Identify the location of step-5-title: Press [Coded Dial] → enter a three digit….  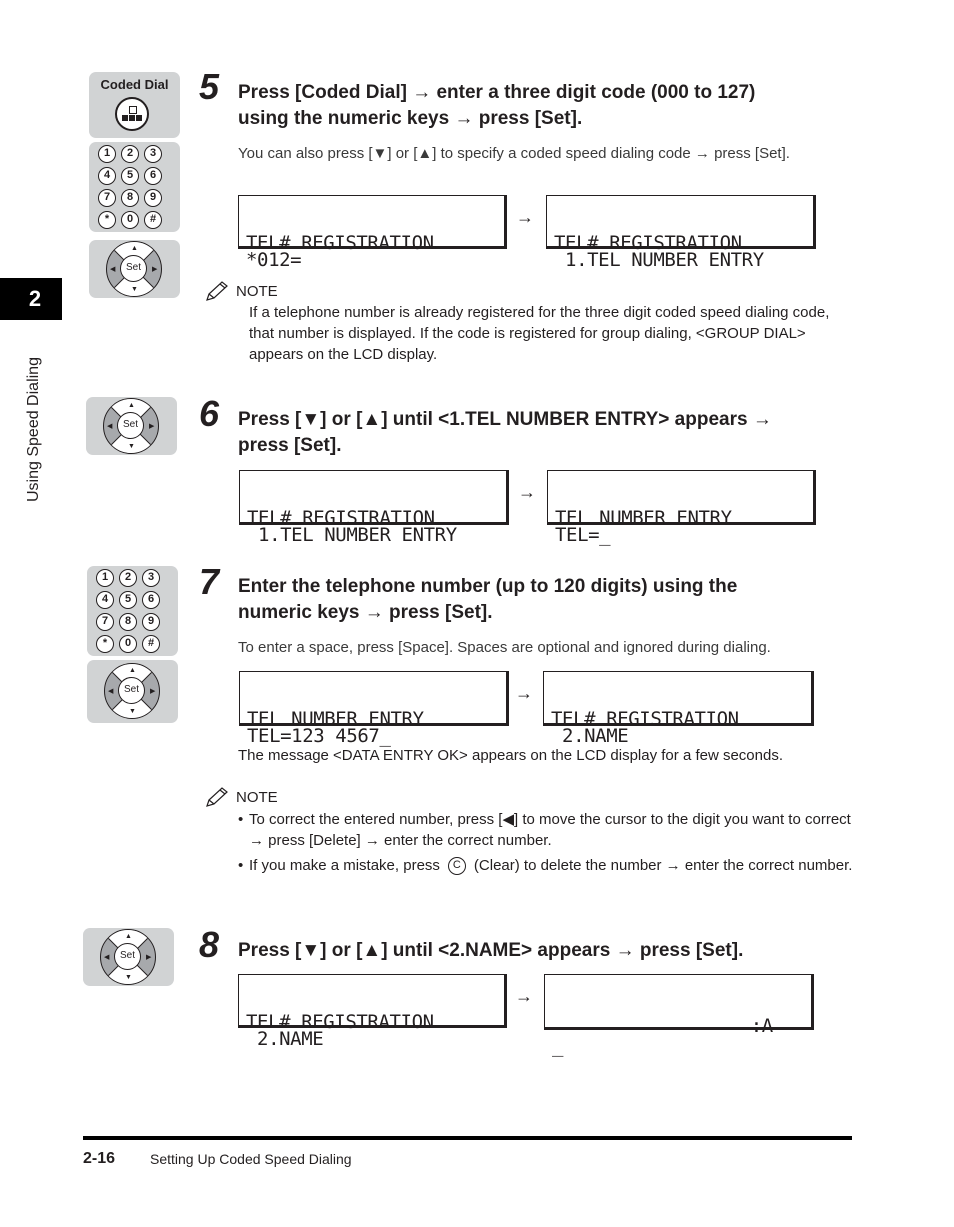
(497, 105).